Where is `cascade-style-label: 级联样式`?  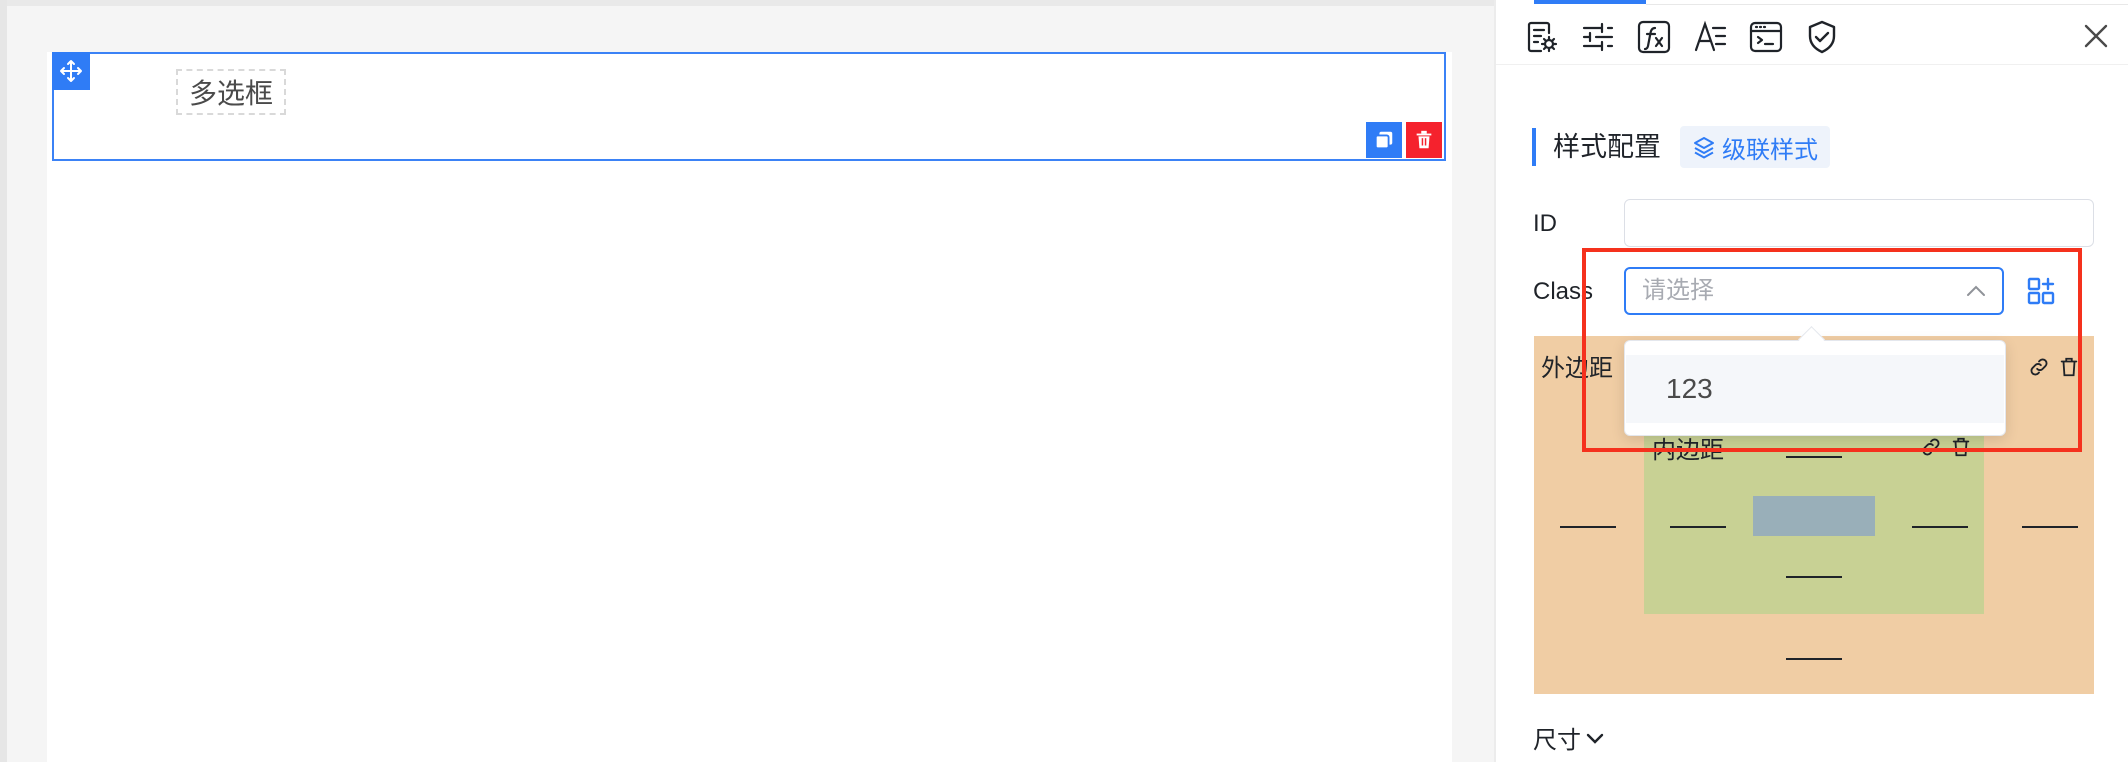 cascade-style-label: 级联样式 is located at coordinates (1770, 150).